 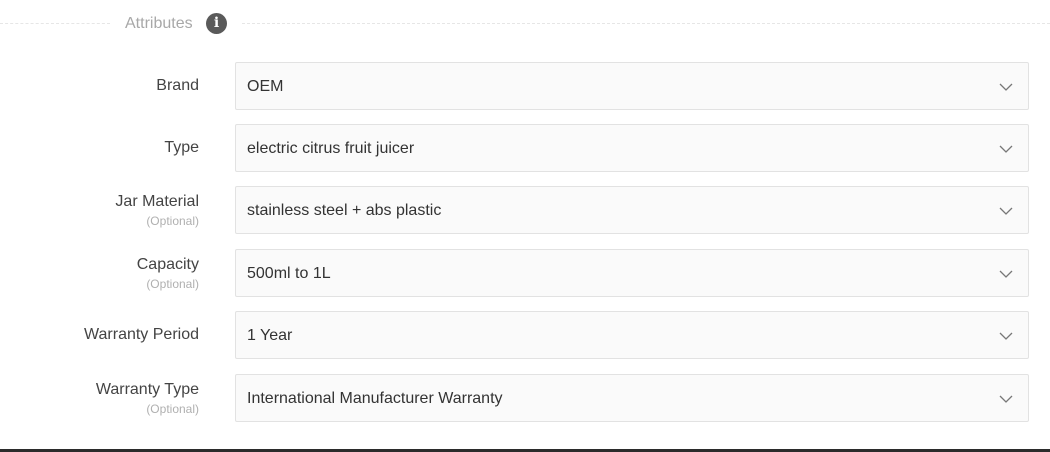 I want to click on select-value: OEM, so click(x=265, y=86).